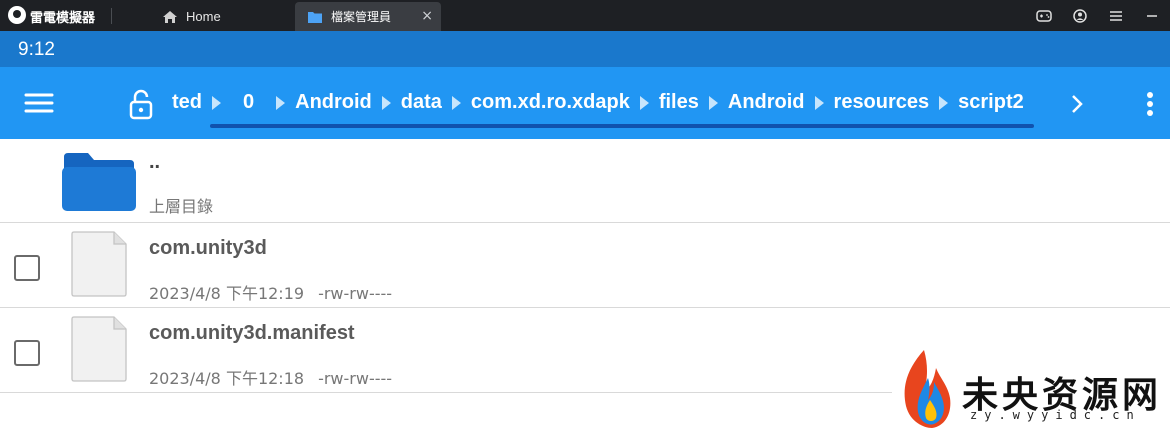  What do you see at coordinates (679, 102) in the screenshot?
I see `breadcrumb-item: files` at bounding box center [679, 102].